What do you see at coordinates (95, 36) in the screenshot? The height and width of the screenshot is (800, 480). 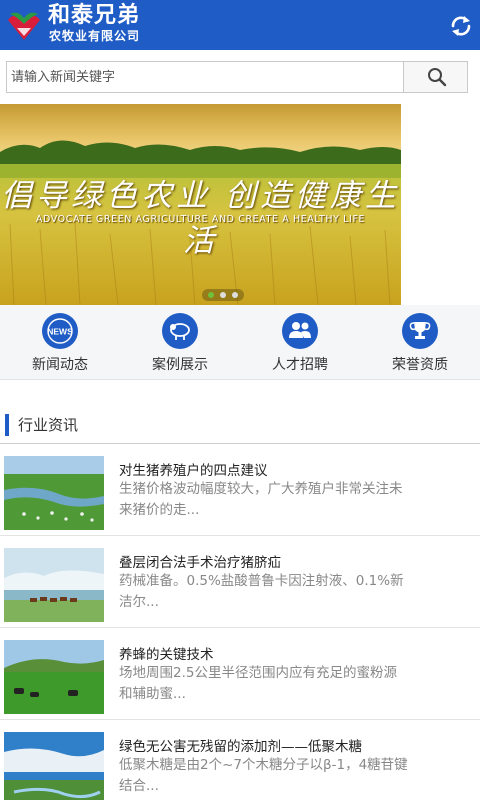 I see `brand-subtitle: 农牧业有限公司` at bounding box center [95, 36].